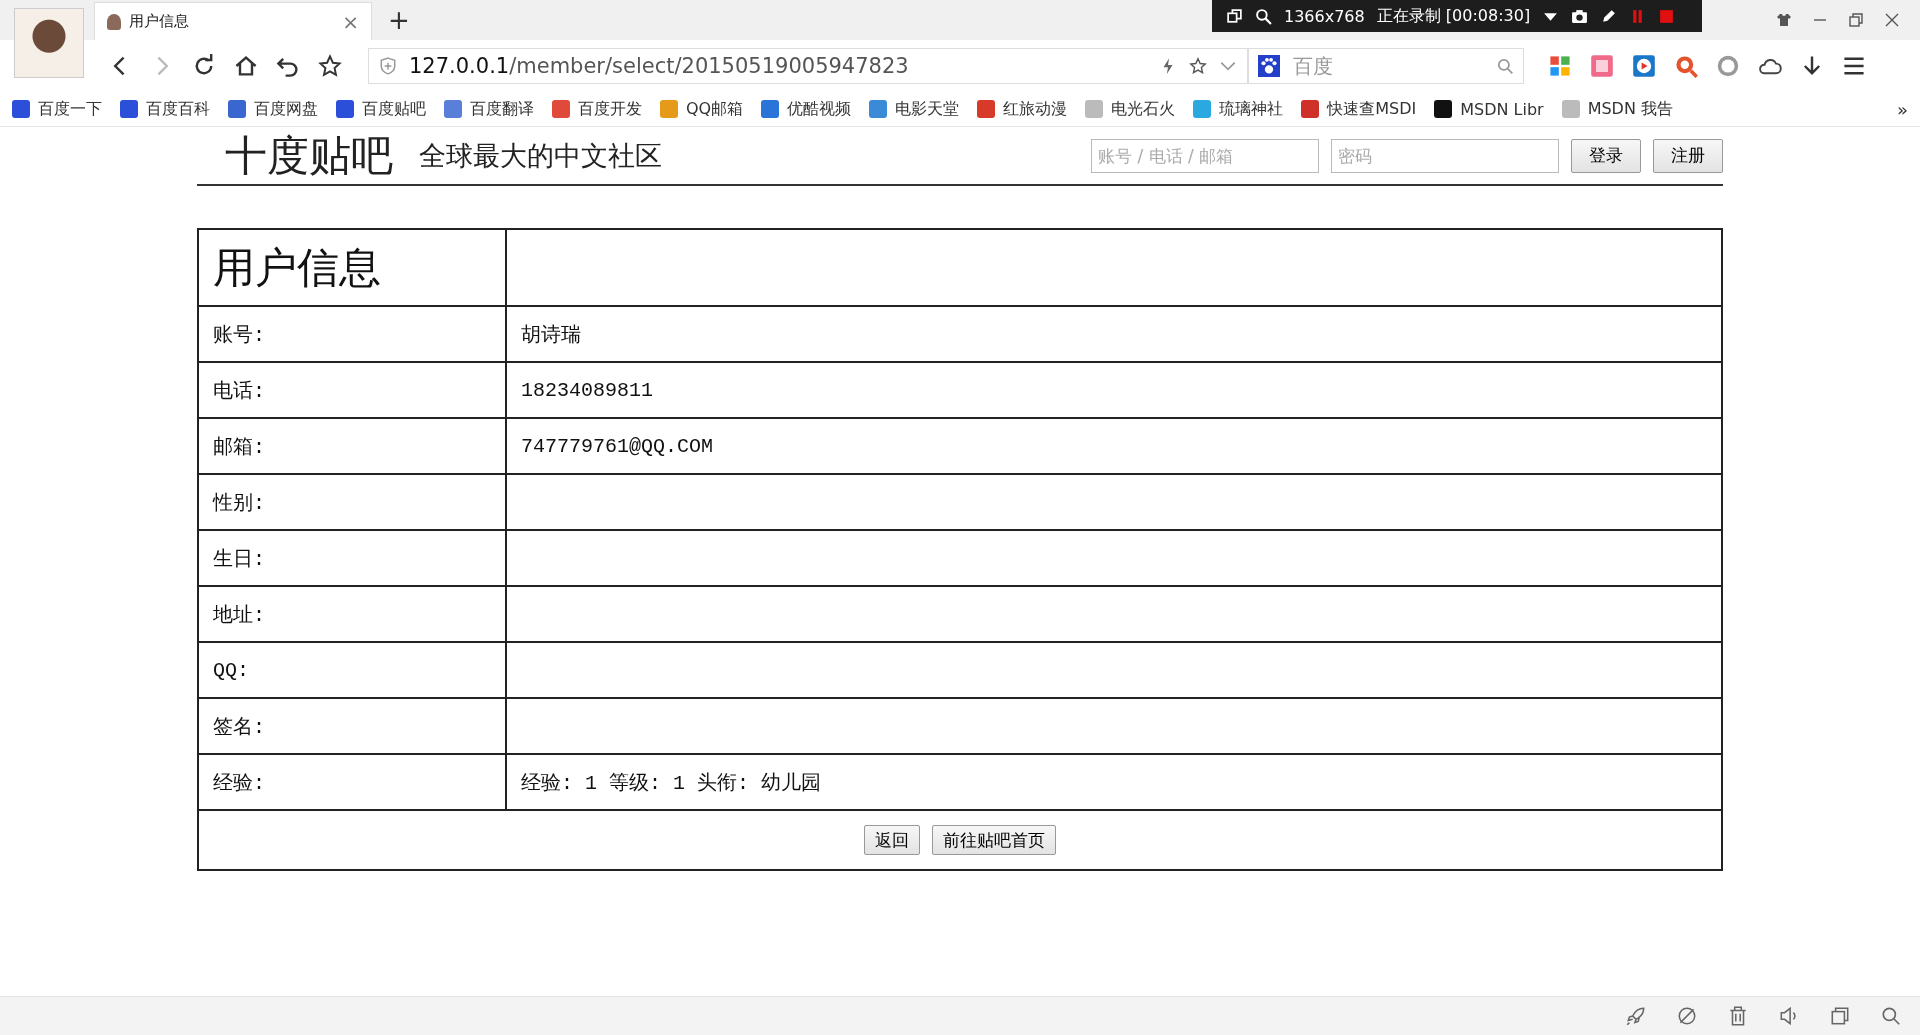 The image size is (1920, 1035). What do you see at coordinates (388, 66) in the screenshot?
I see `shield-icon` at bounding box center [388, 66].